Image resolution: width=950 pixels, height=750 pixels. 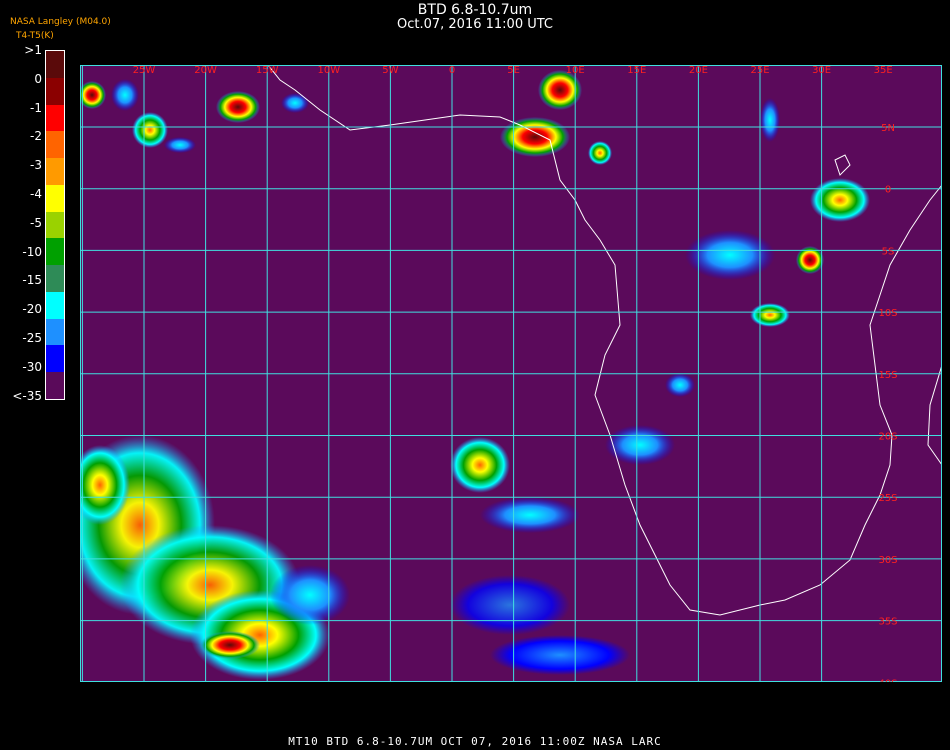 What do you see at coordinates (38, 78) in the screenshot?
I see `color-scale-label: 0` at bounding box center [38, 78].